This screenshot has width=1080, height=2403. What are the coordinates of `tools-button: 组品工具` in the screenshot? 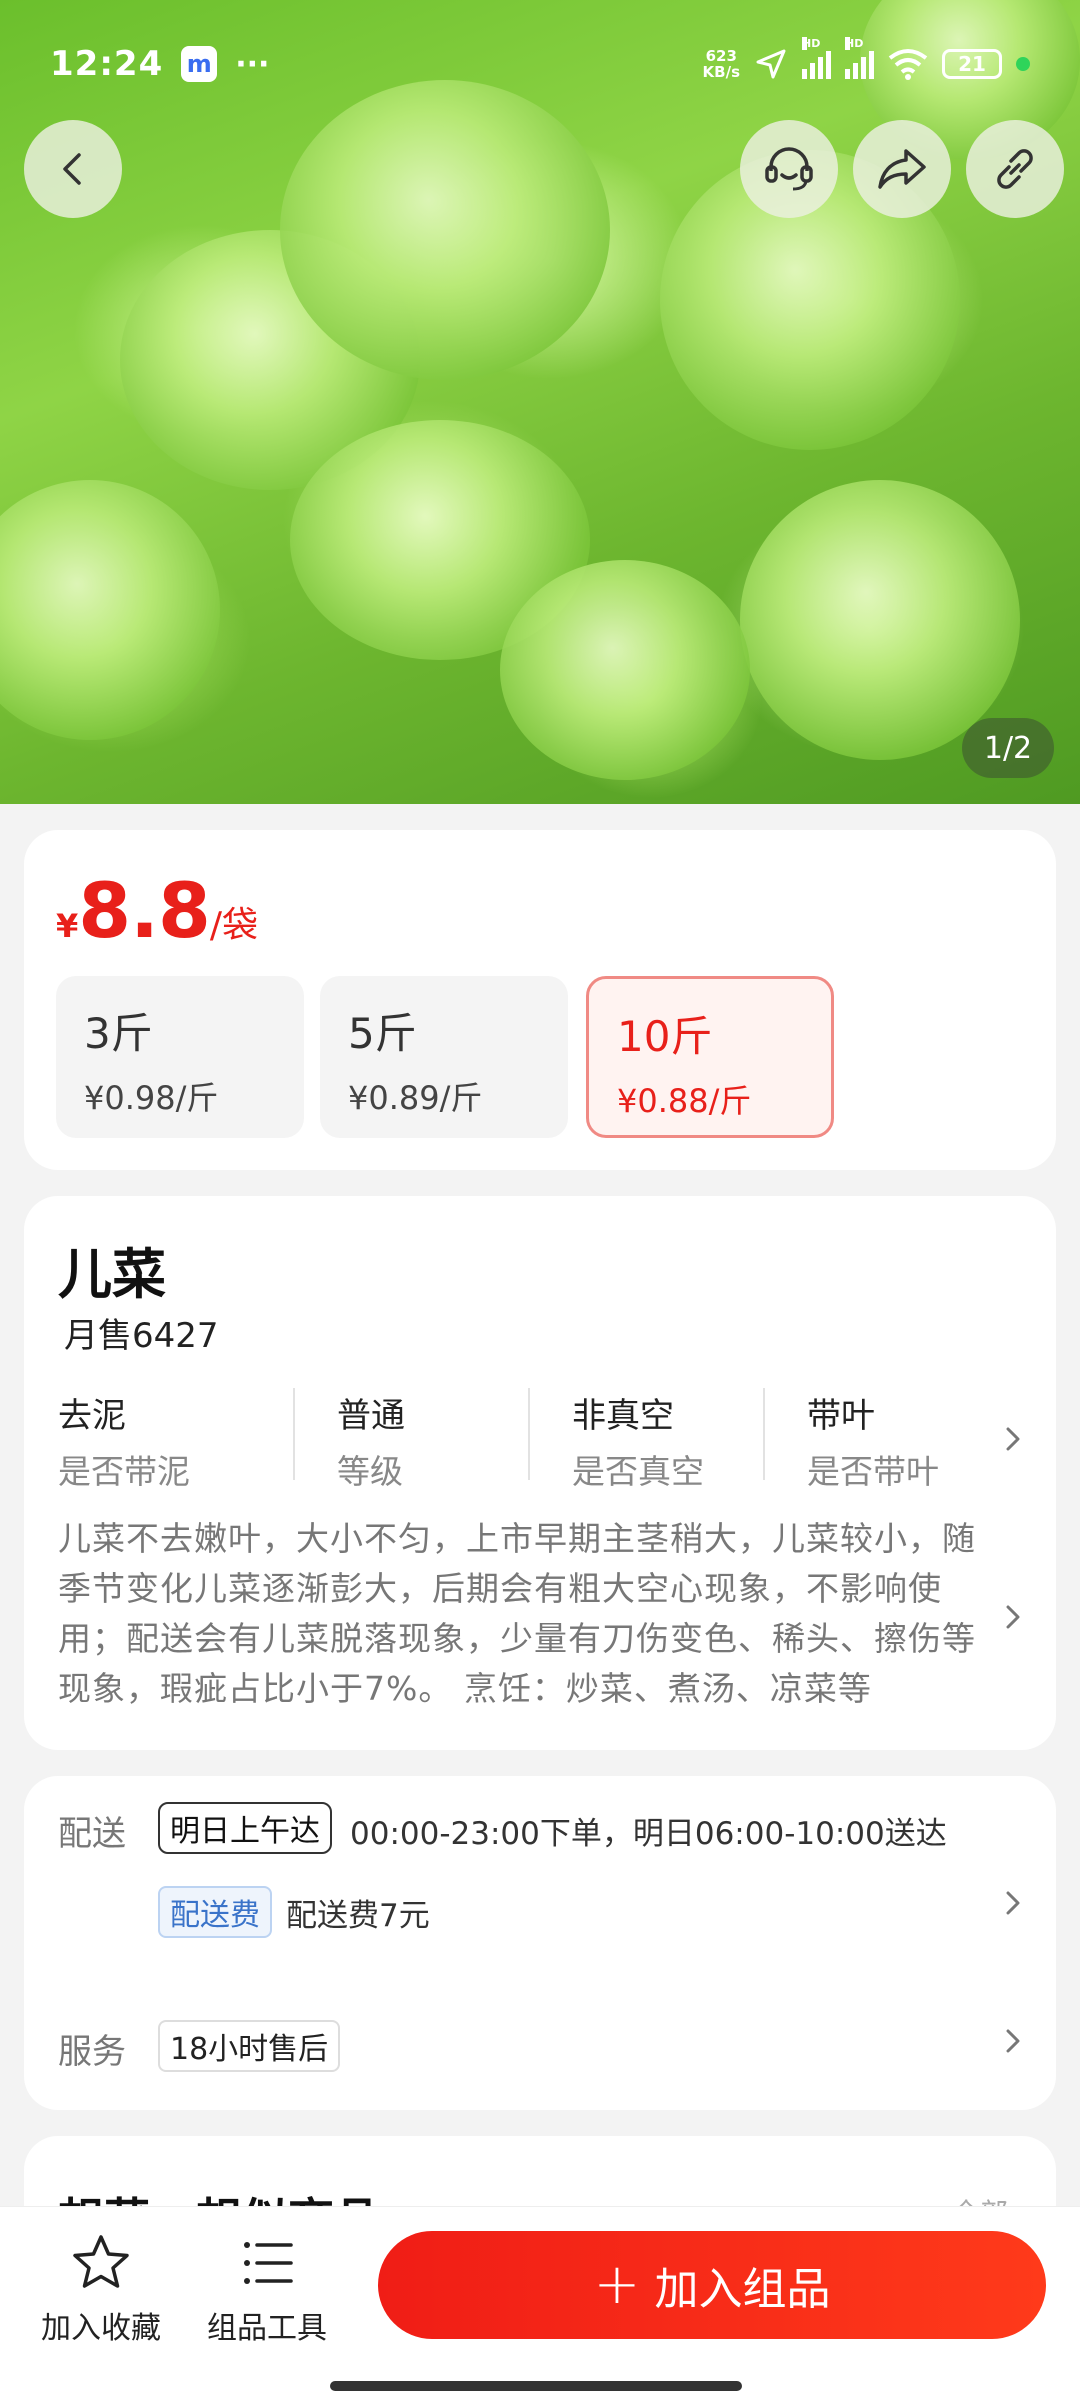 It's located at (267, 2289).